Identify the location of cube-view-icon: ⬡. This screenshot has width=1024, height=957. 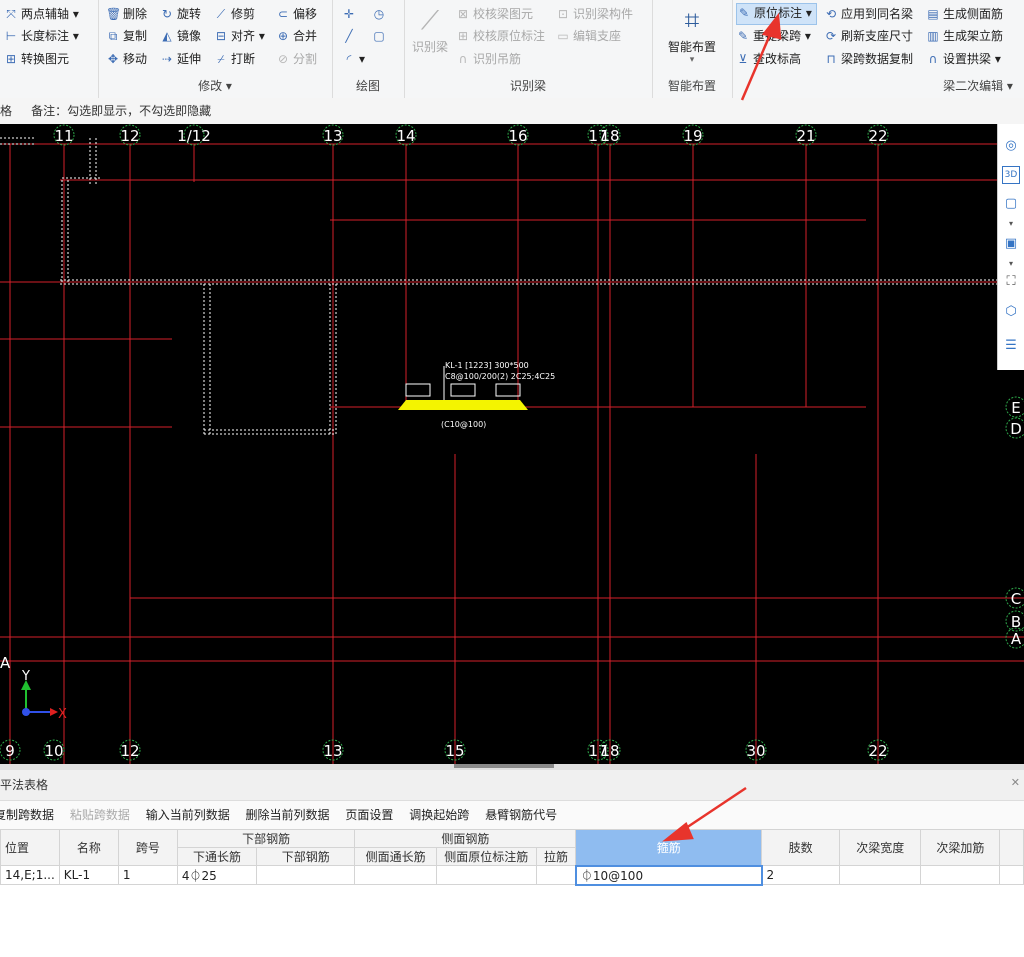
(1011, 312).